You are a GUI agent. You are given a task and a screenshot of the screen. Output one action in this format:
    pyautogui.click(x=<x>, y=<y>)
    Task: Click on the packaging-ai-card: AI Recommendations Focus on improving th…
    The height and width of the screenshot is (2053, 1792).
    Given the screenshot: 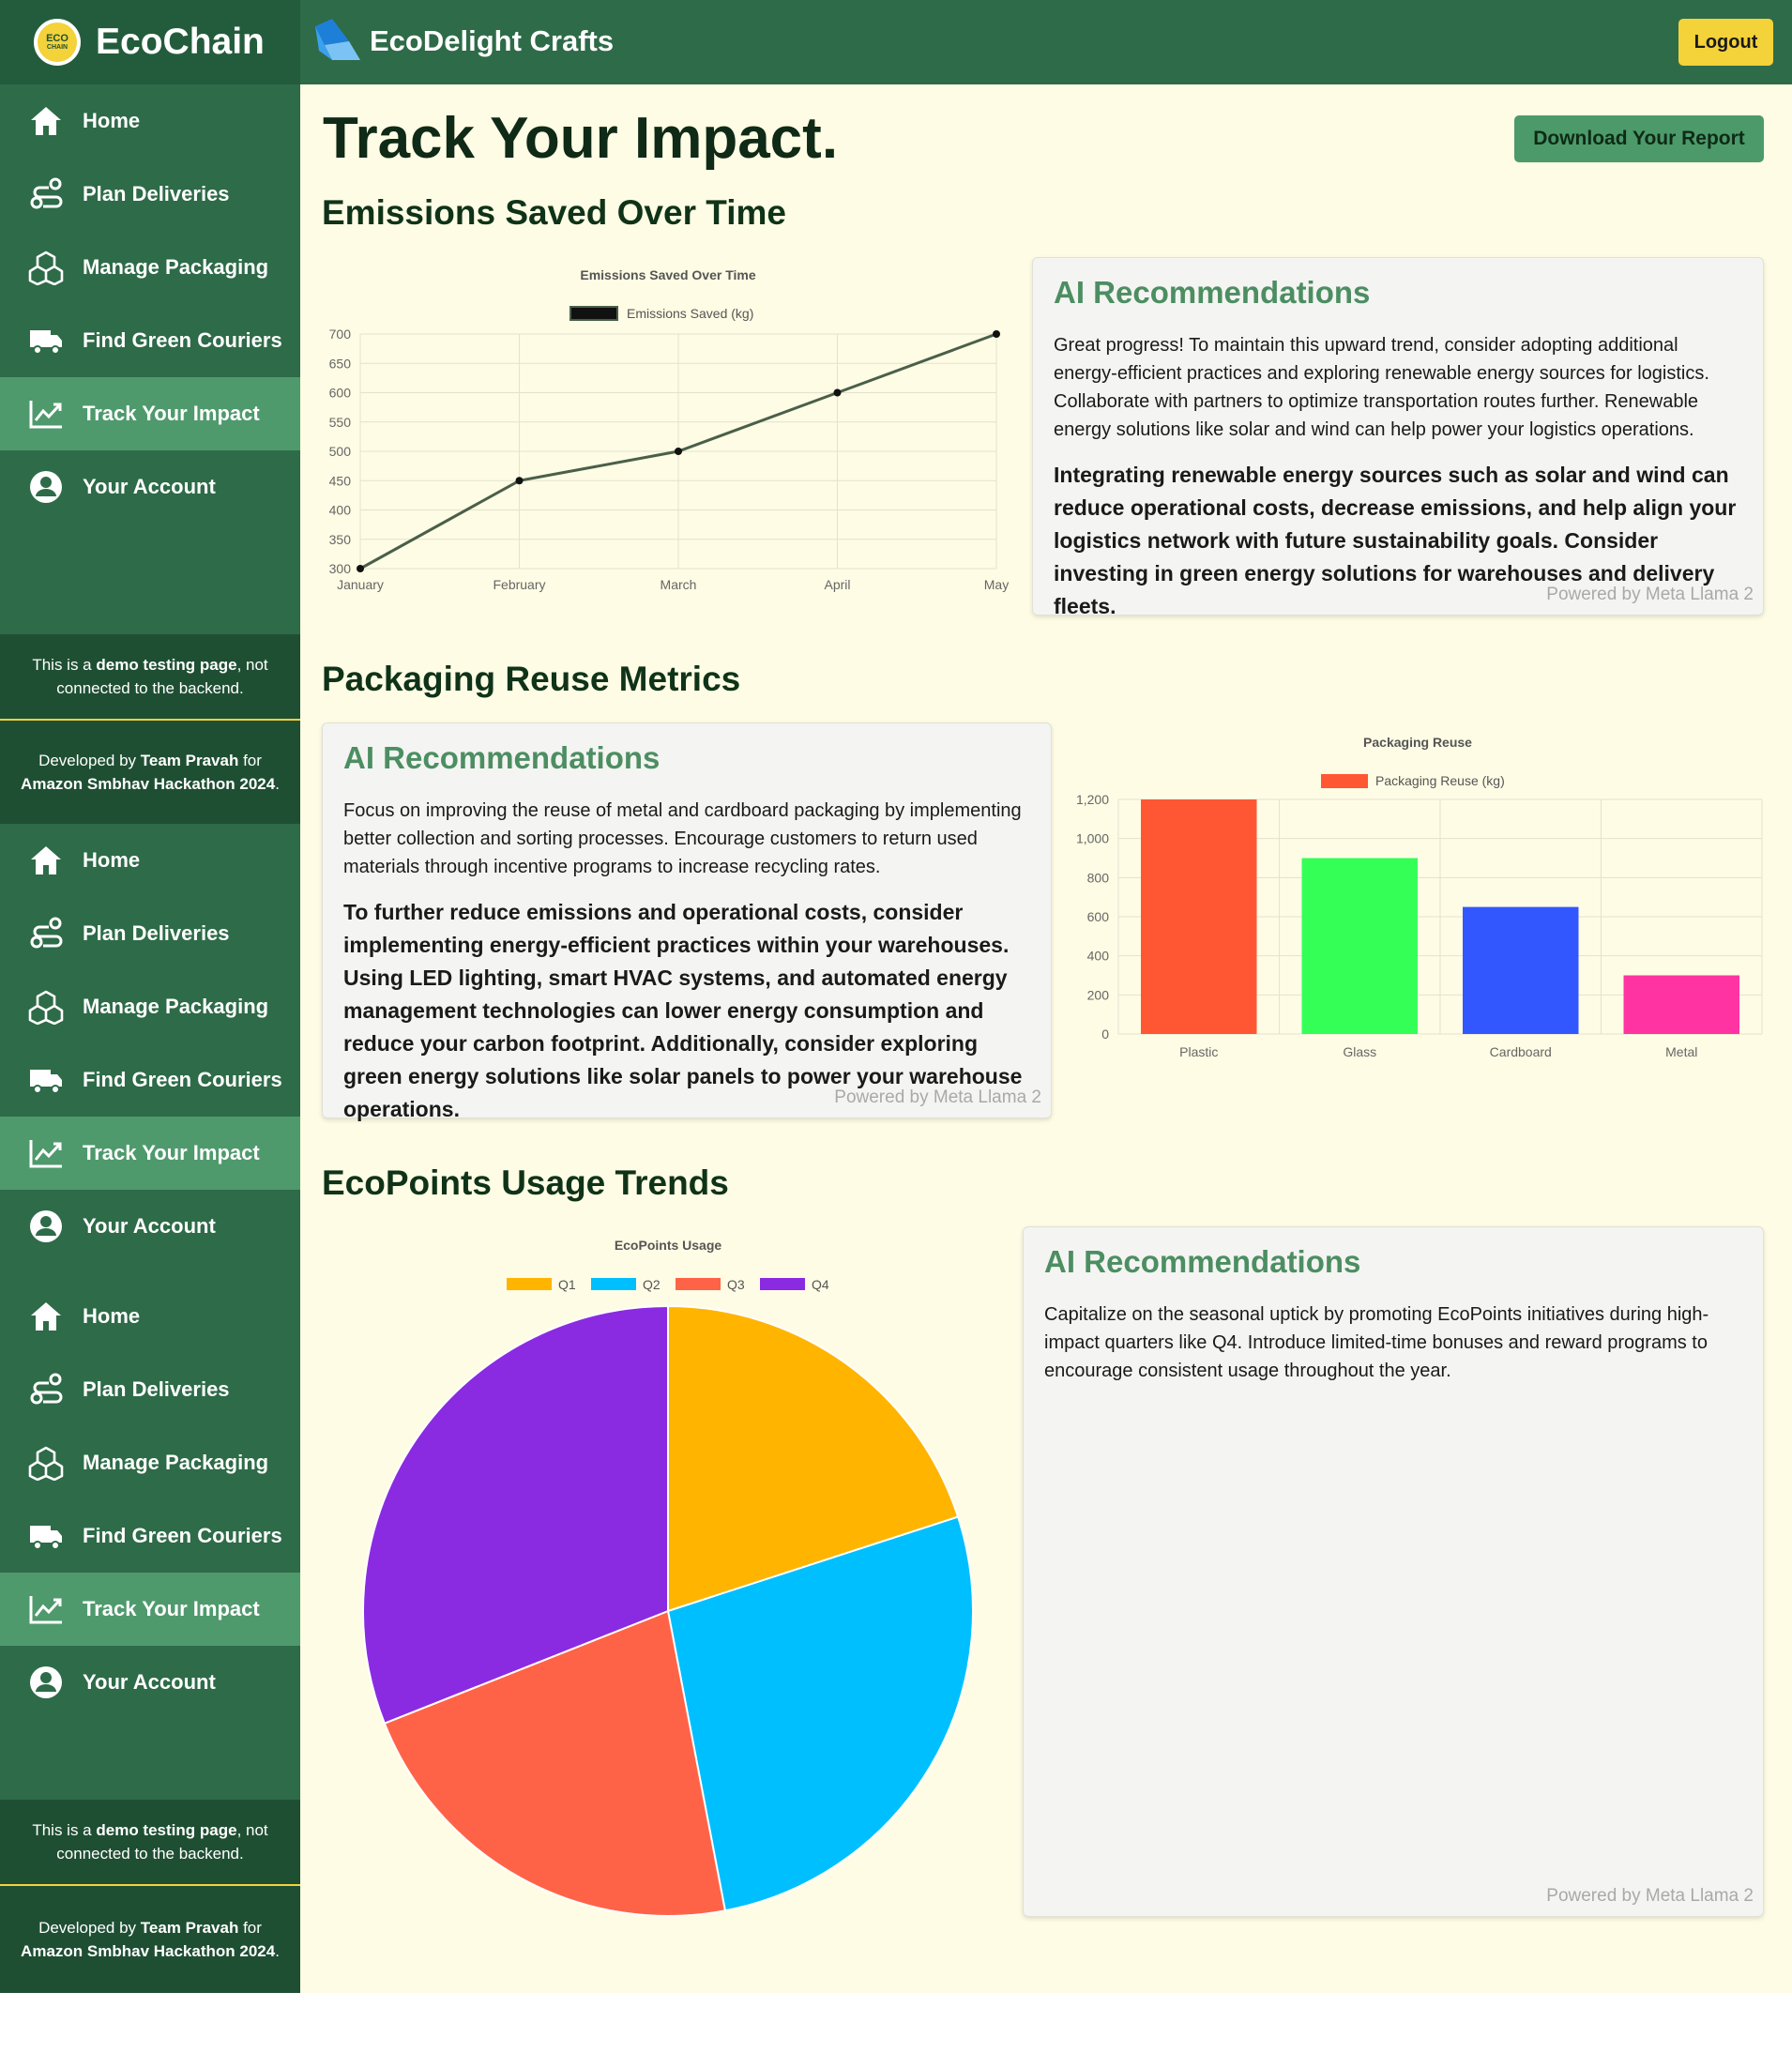 What is the action you would take?
    pyautogui.click(x=687, y=921)
    